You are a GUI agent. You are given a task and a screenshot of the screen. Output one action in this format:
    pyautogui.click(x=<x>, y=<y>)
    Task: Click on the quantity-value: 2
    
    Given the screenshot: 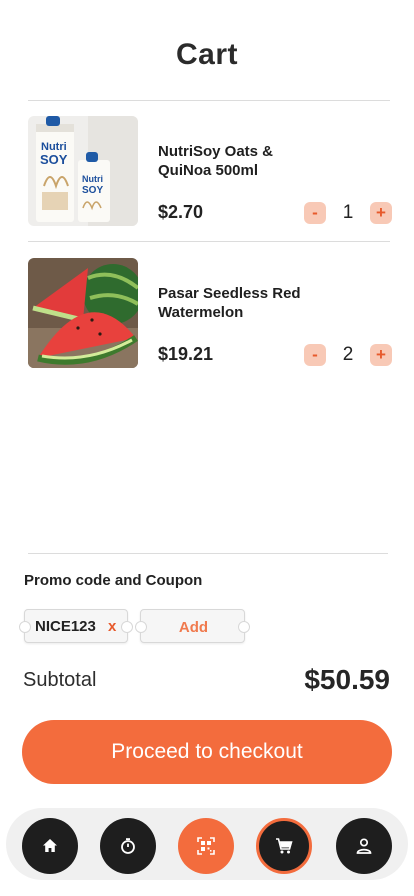 What is the action you would take?
    pyautogui.click(x=348, y=354)
    